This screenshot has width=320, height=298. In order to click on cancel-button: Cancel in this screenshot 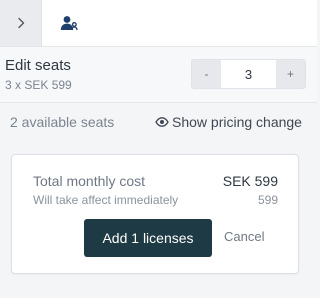, I will do `click(244, 236)`.